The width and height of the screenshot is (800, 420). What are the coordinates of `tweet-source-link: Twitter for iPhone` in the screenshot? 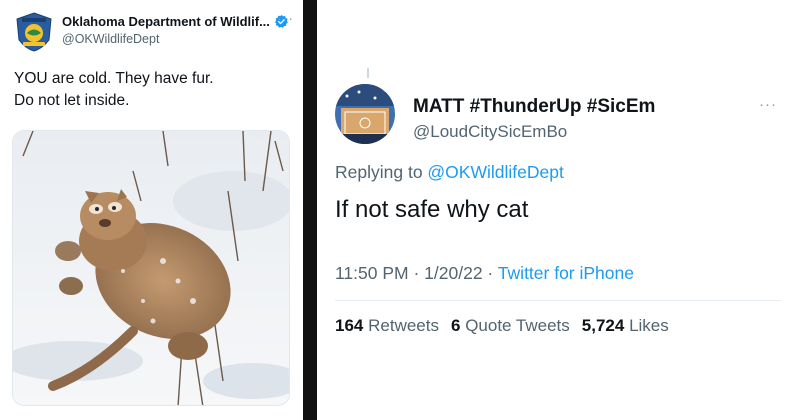 It's located at (566, 273).